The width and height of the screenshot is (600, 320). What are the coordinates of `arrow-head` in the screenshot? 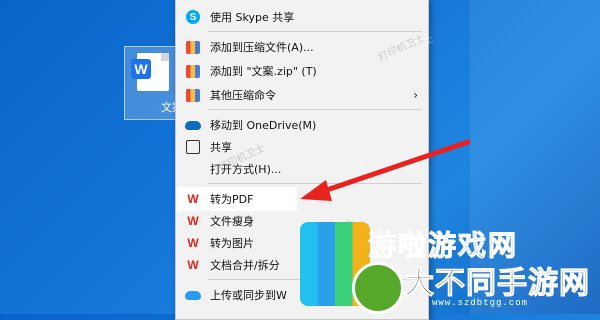 It's located at (316, 190).